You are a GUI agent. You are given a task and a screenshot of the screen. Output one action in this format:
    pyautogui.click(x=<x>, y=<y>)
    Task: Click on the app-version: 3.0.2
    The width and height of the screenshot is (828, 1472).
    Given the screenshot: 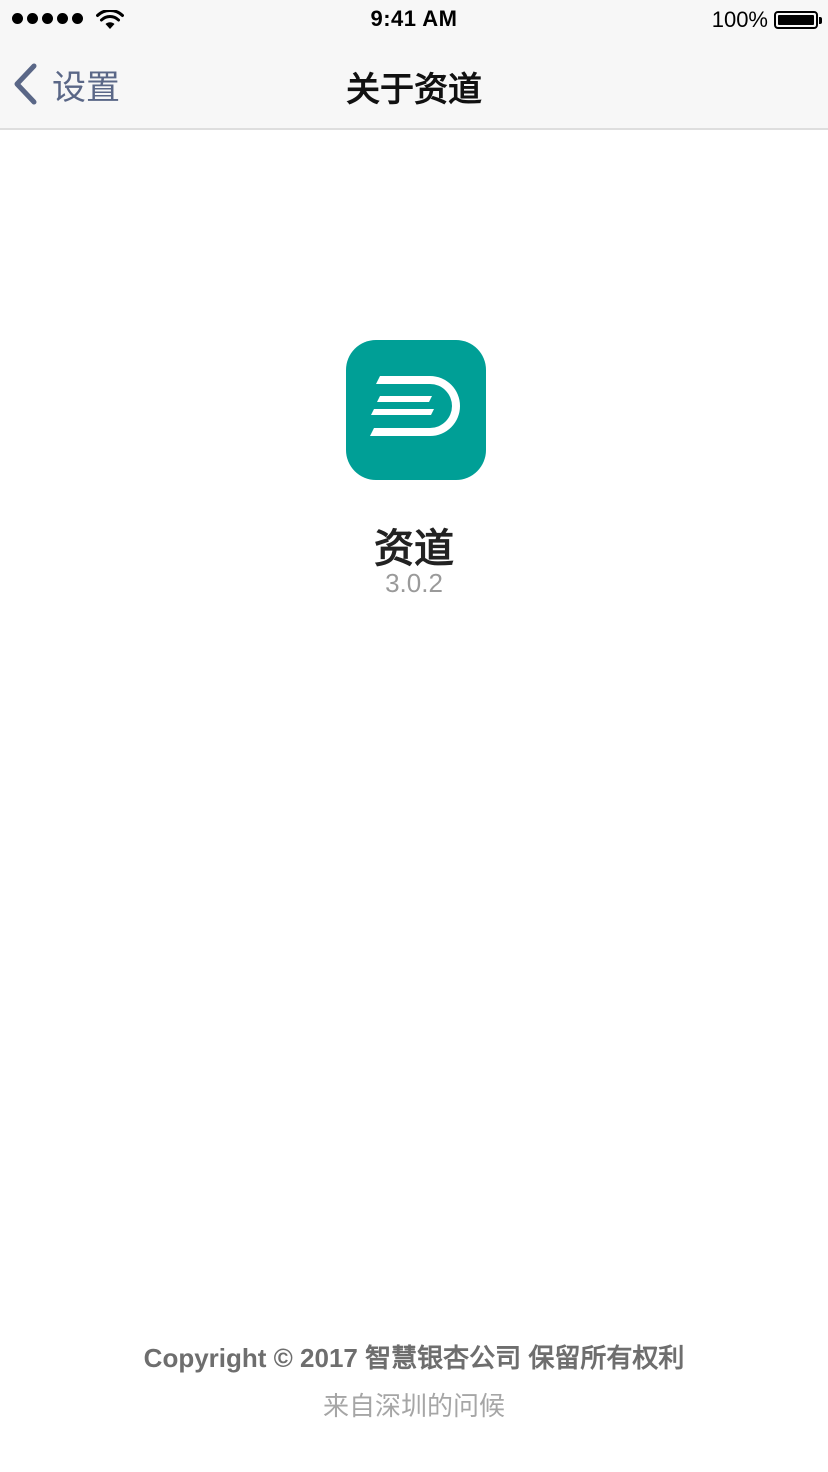 What is the action you would take?
    pyautogui.click(x=414, y=583)
    